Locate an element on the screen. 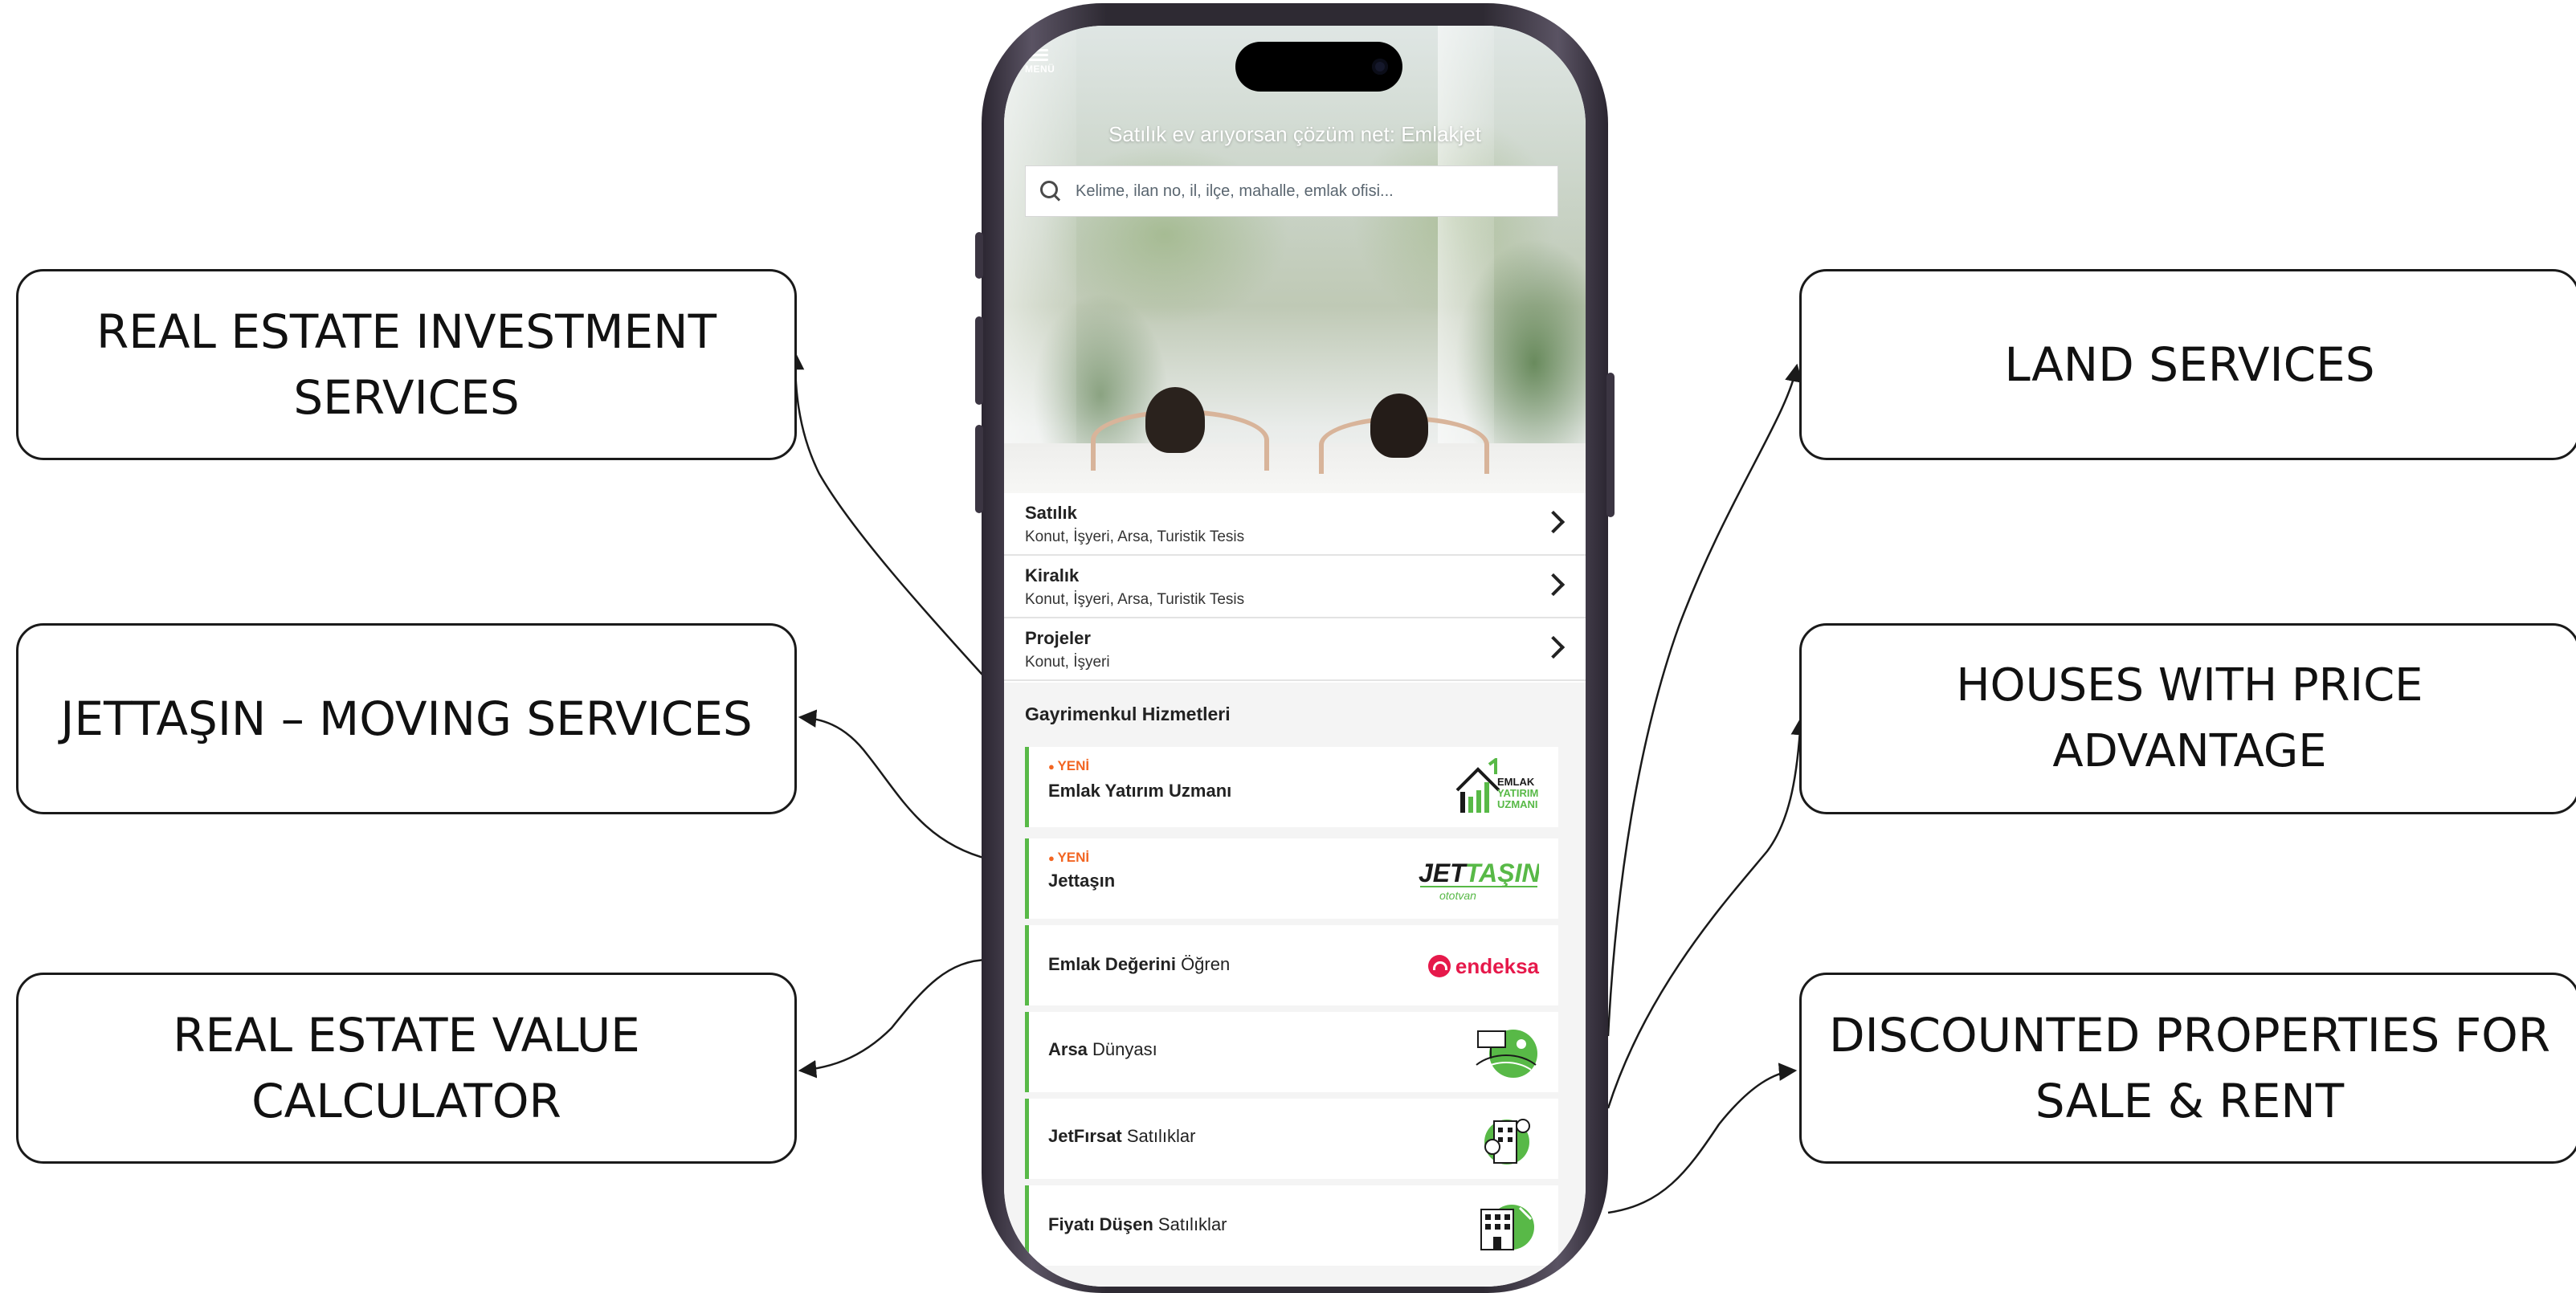  callout-land-services: LAND SERVICES is located at coordinates (2187, 364).